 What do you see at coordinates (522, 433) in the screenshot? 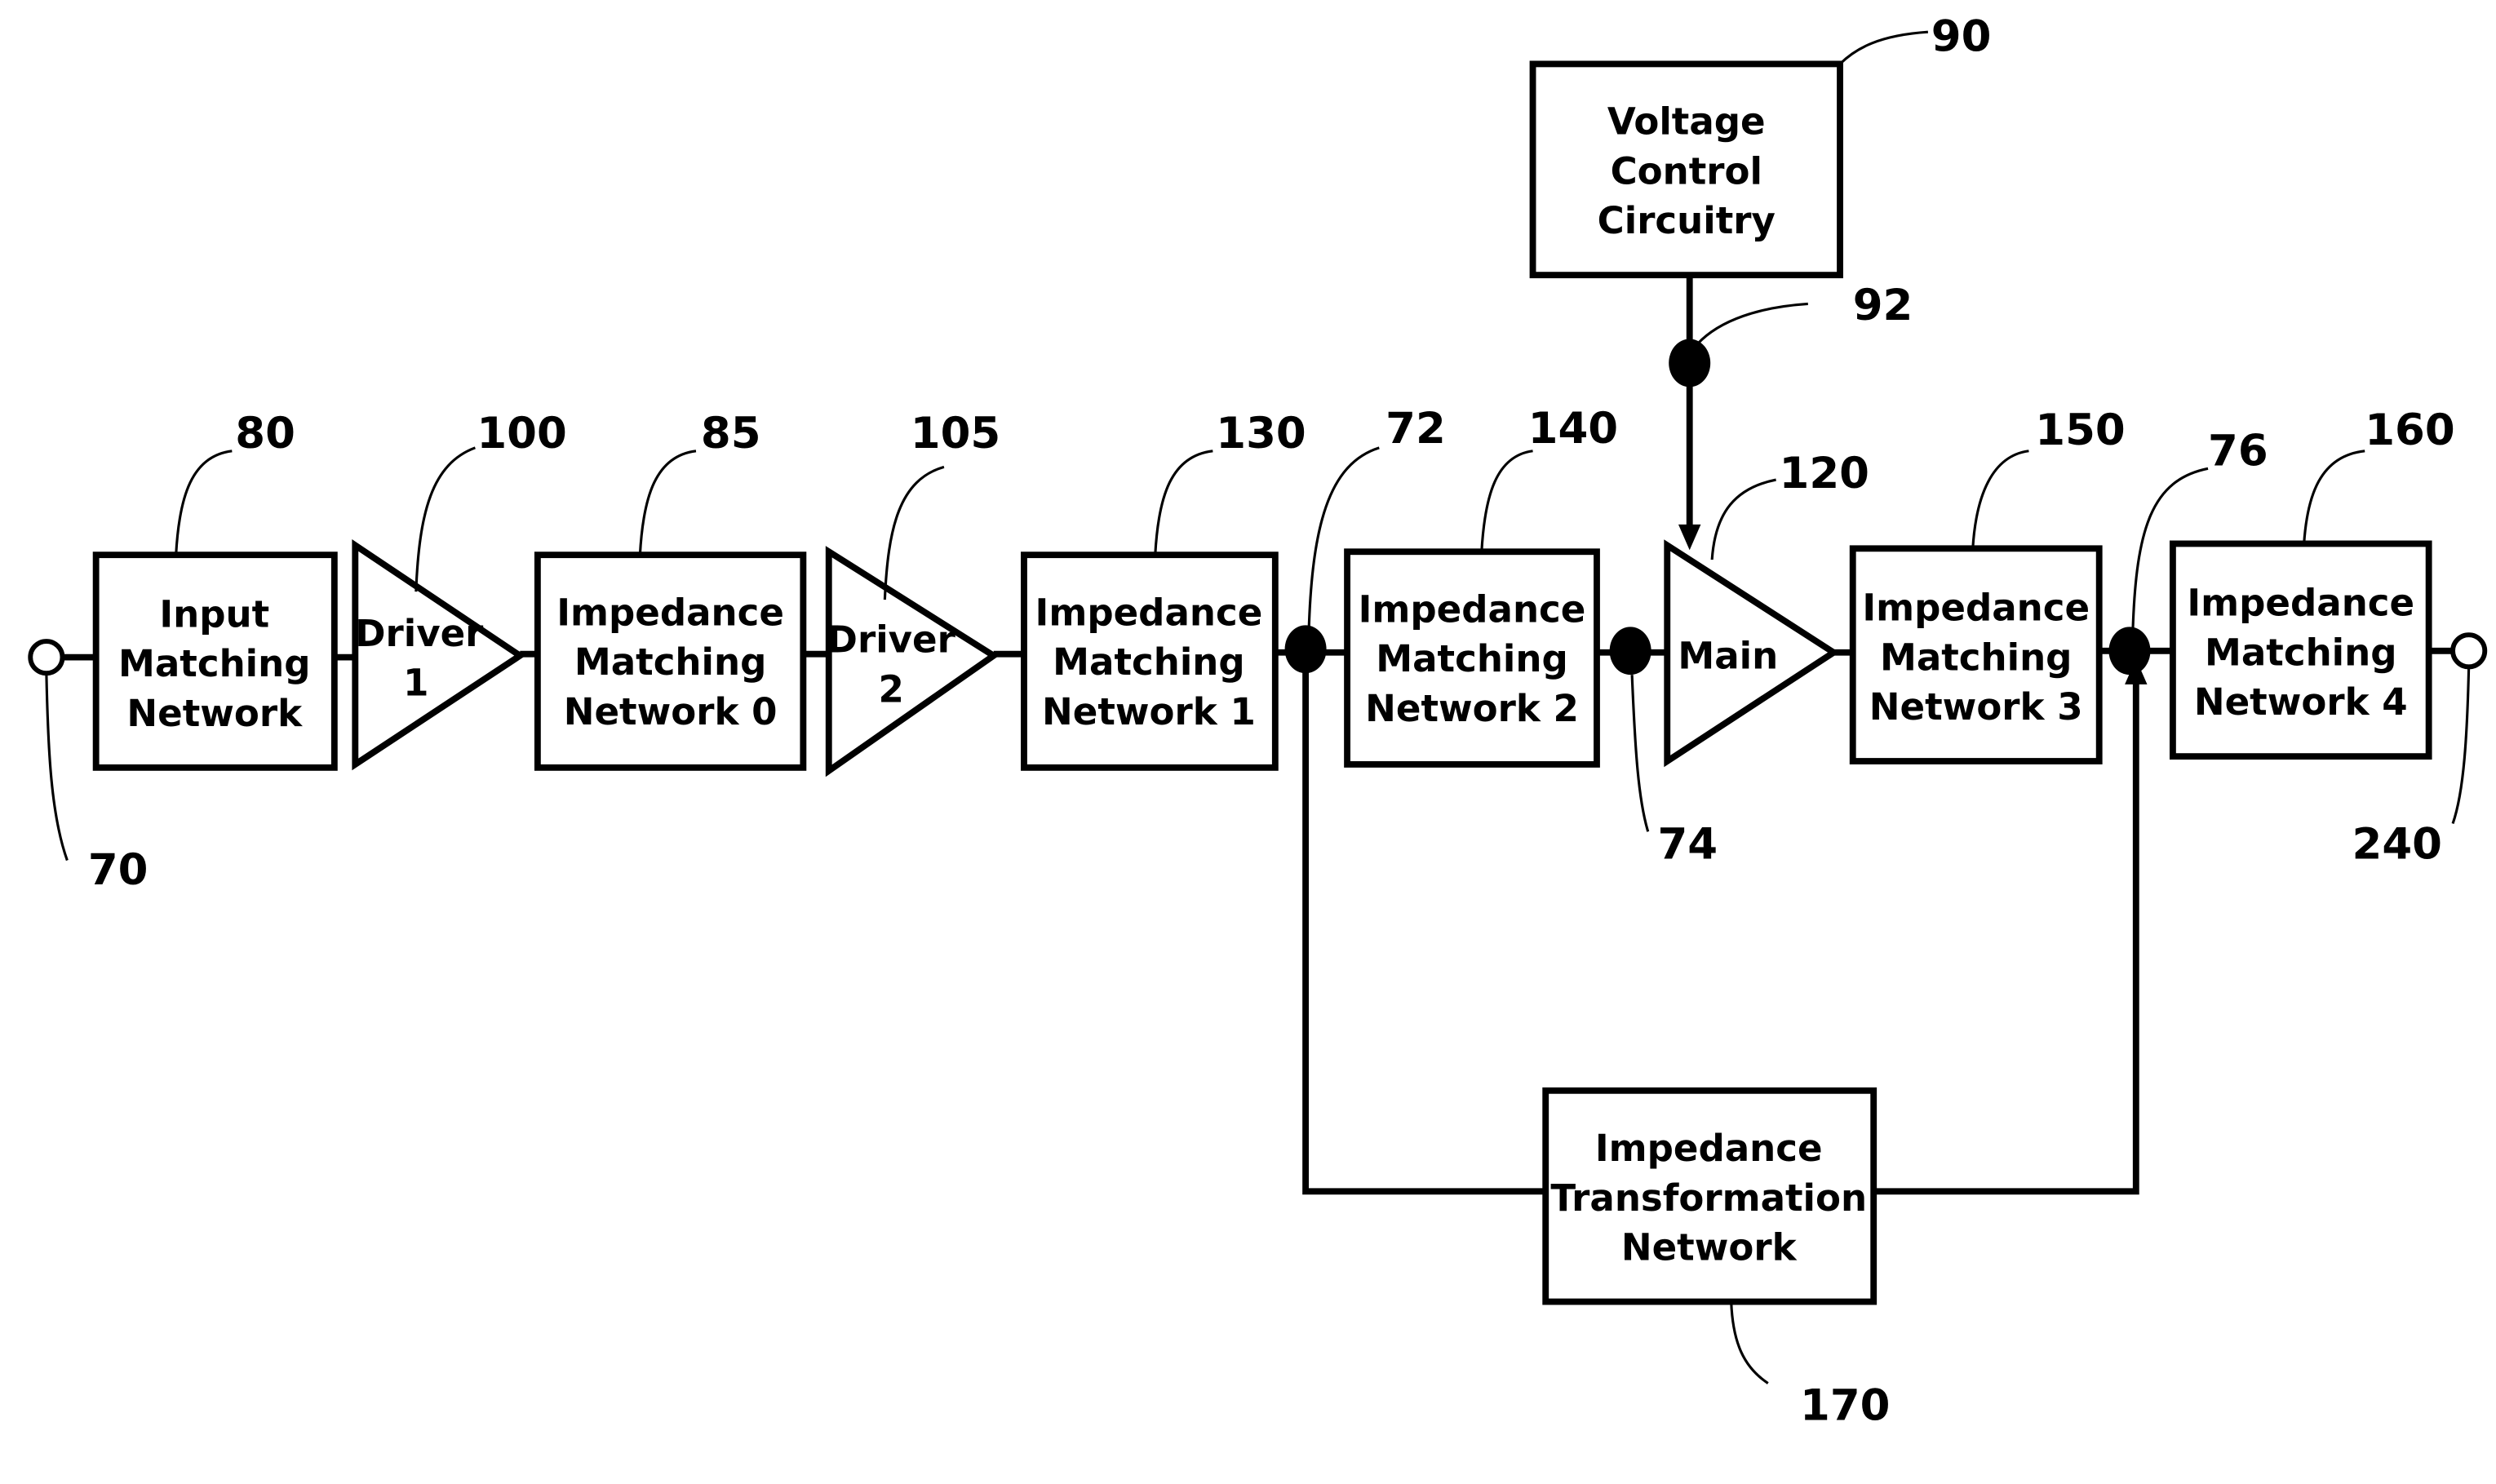
I see `ref-label: 100` at bounding box center [522, 433].